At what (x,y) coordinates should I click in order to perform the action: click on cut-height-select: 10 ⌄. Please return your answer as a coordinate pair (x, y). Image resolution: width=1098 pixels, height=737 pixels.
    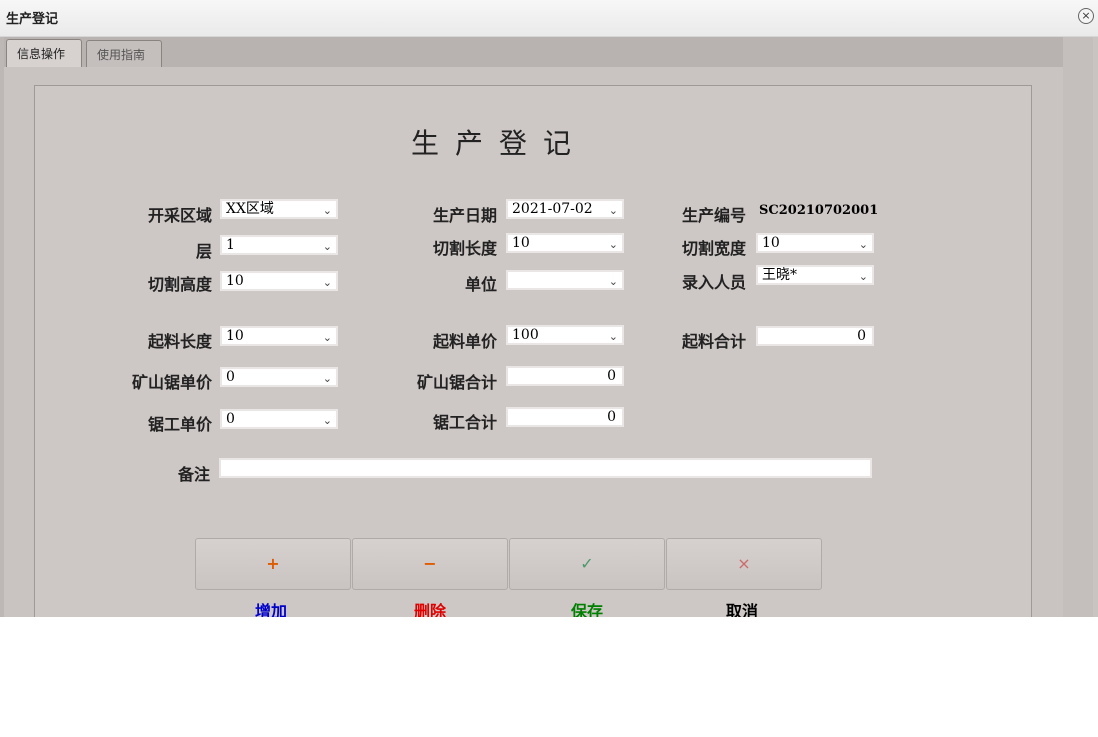
    Looking at the image, I should click on (279, 281).